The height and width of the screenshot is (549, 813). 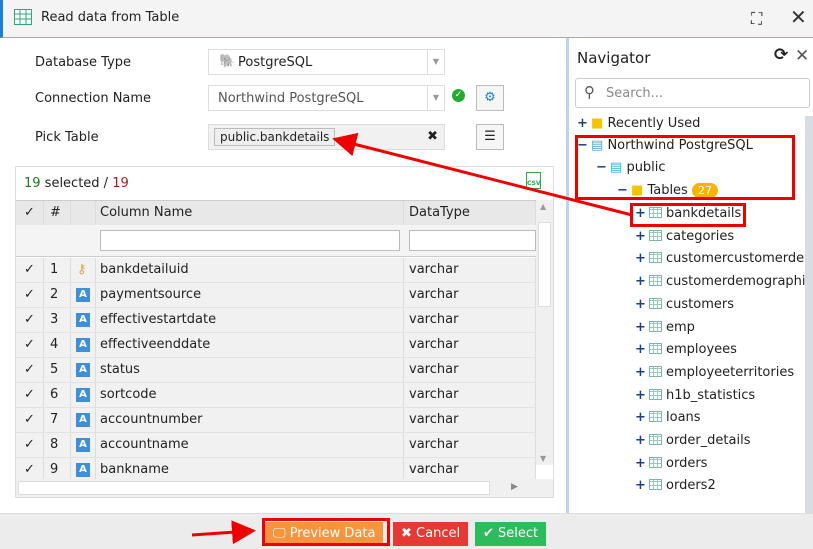 I want to click on close-icon: ✕, so click(x=798, y=17).